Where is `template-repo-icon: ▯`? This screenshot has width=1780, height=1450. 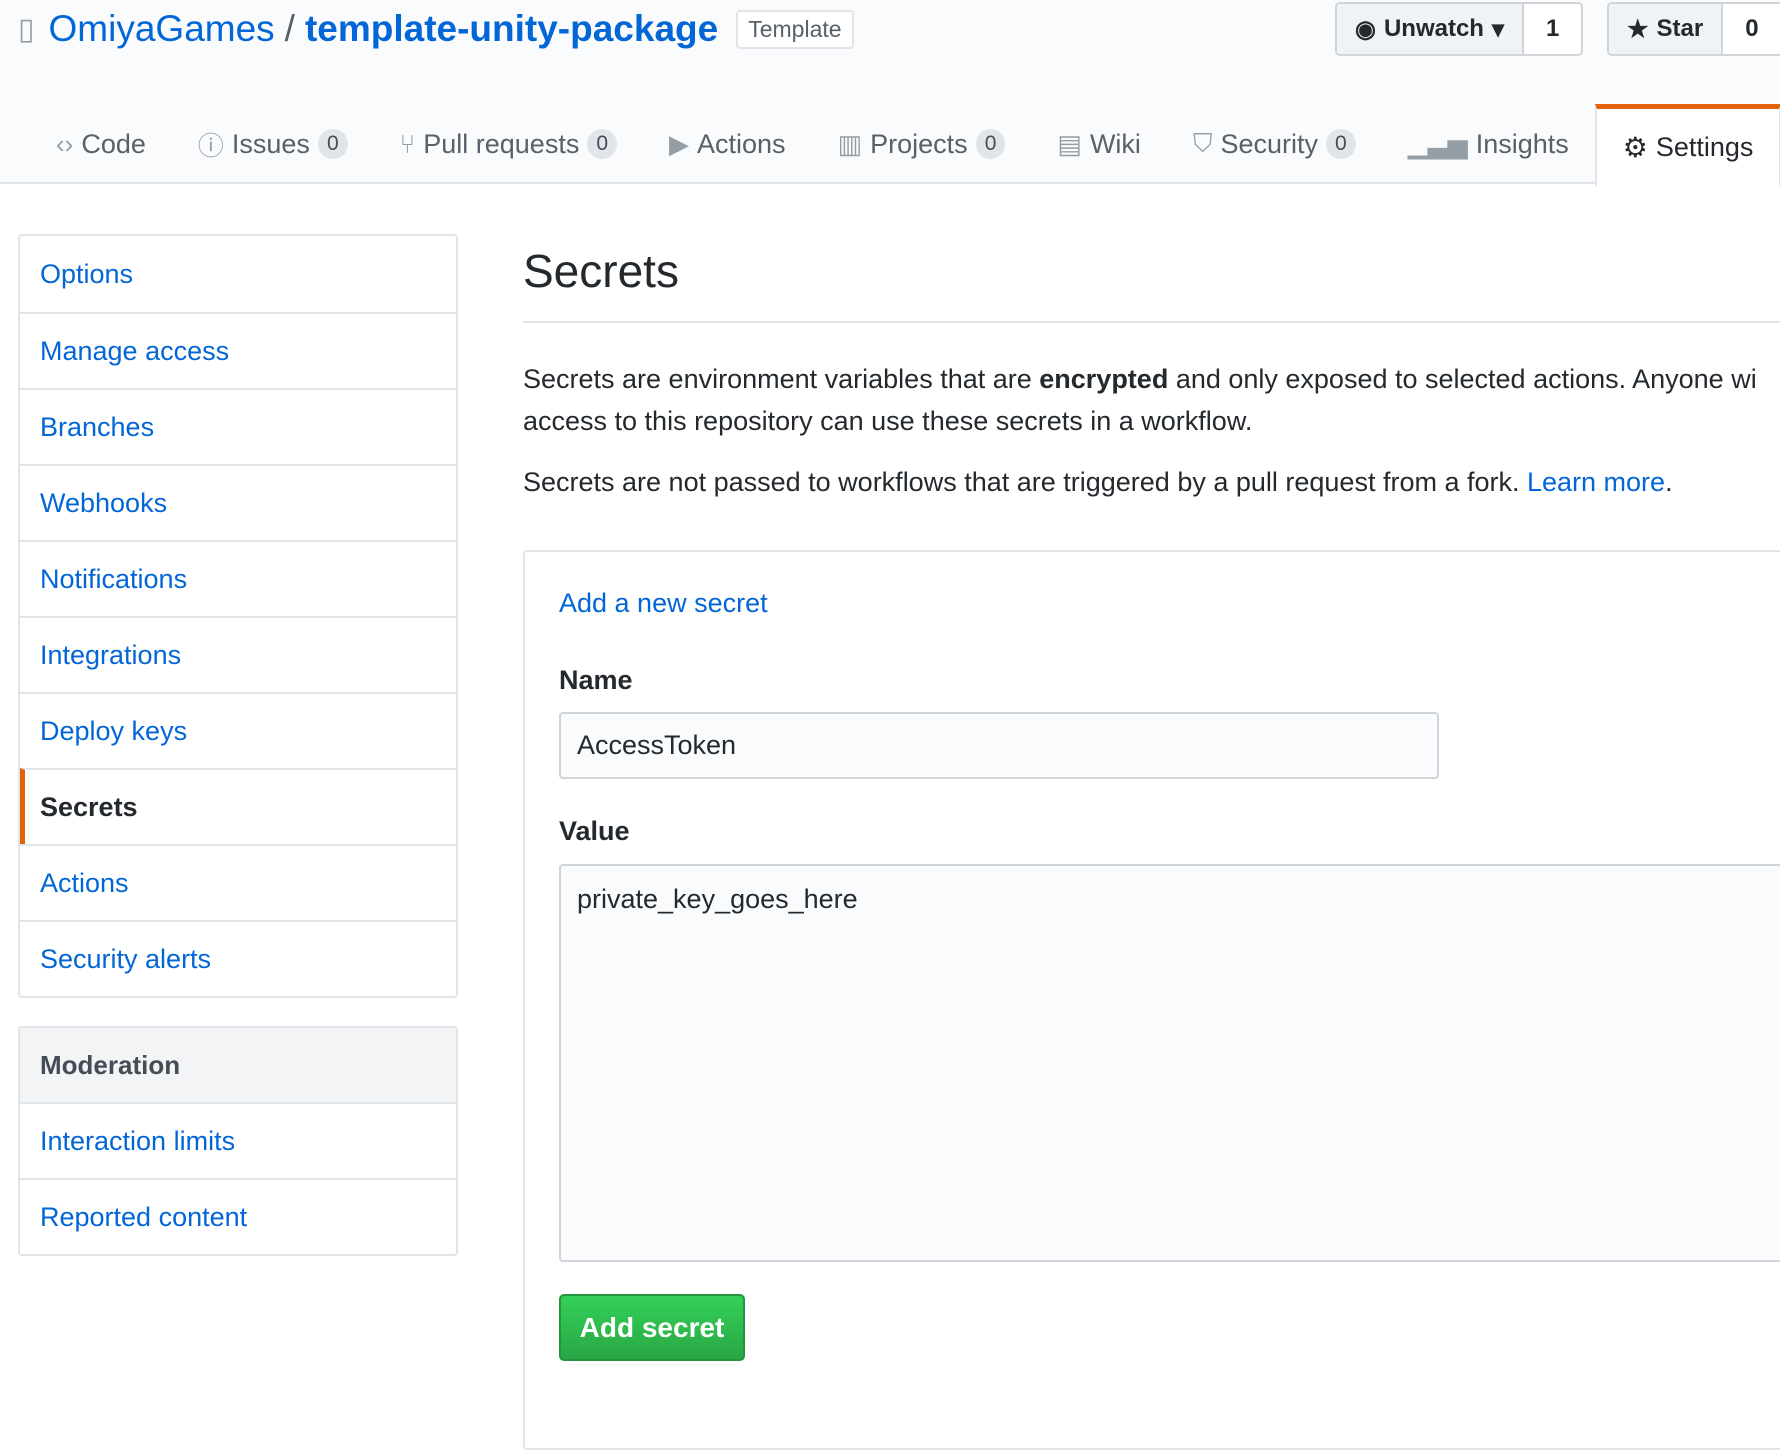 template-repo-icon: ▯ is located at coordinates (26, 29).